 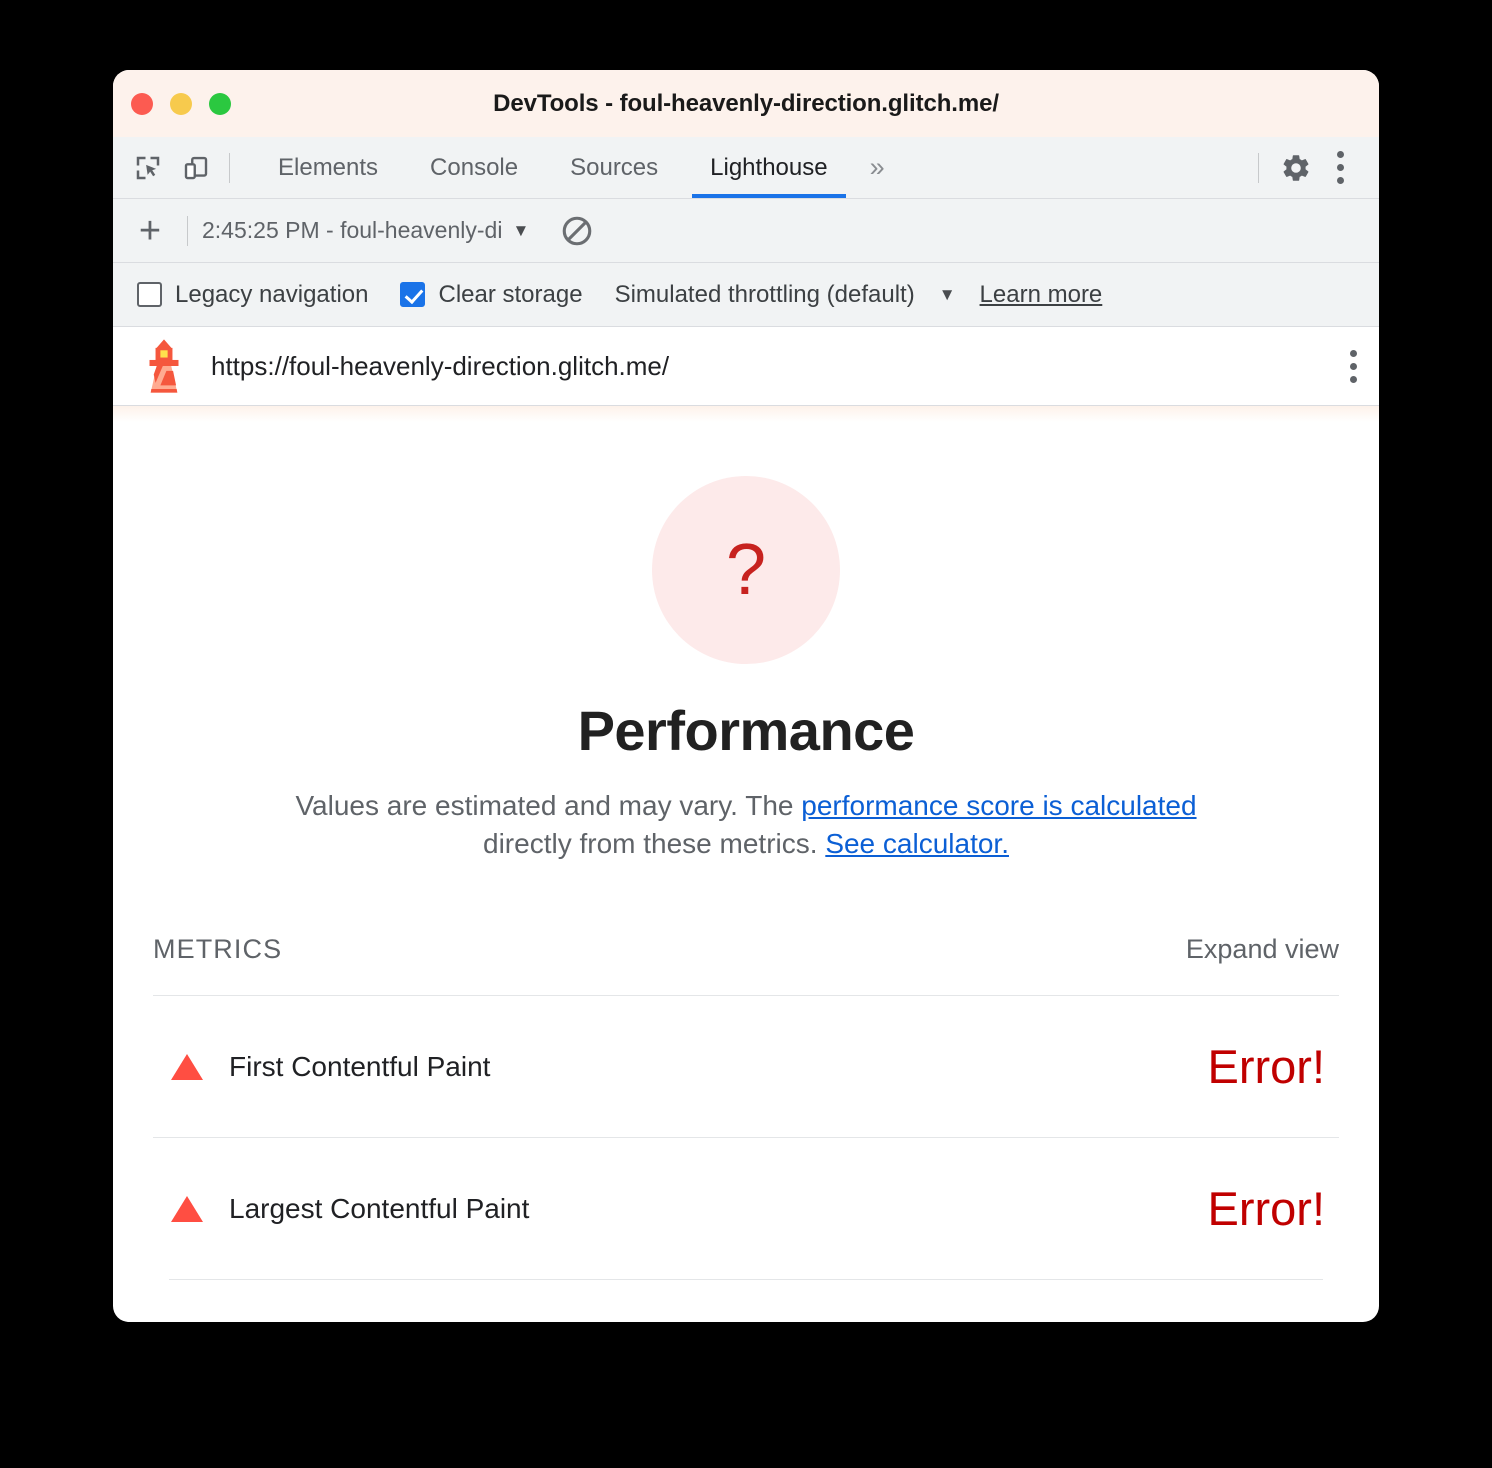 What do you see at coordinates (1262, 949) in the screenshot?
I see `expand-view-toggle: Expand view` at bounding box center [1262, 949].